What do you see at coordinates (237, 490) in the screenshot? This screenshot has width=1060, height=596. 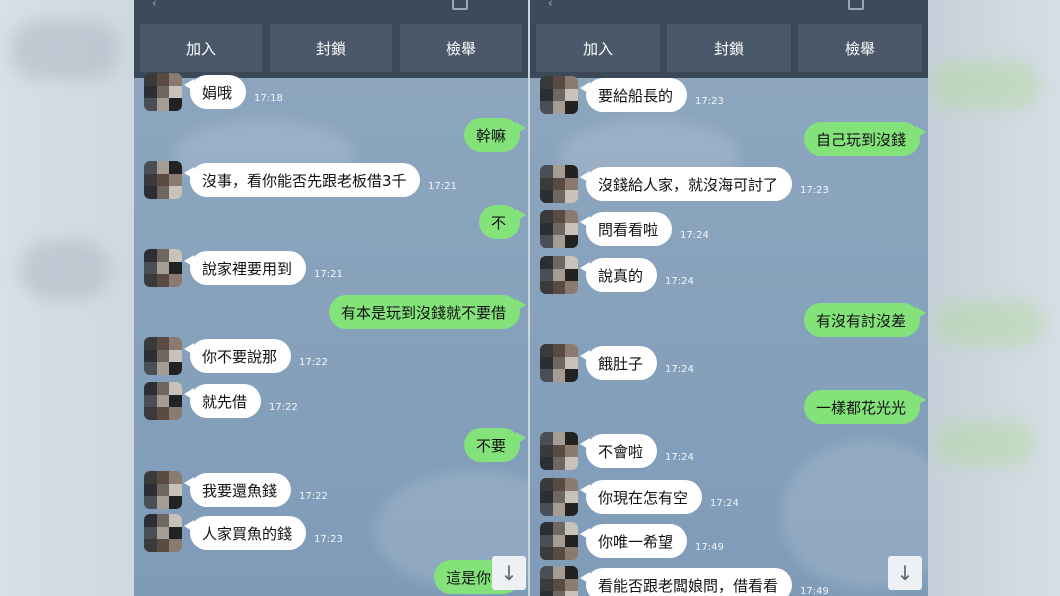 I see `incoming-message-bubble: 我要還魚錢` at bounding box center [237, 490].